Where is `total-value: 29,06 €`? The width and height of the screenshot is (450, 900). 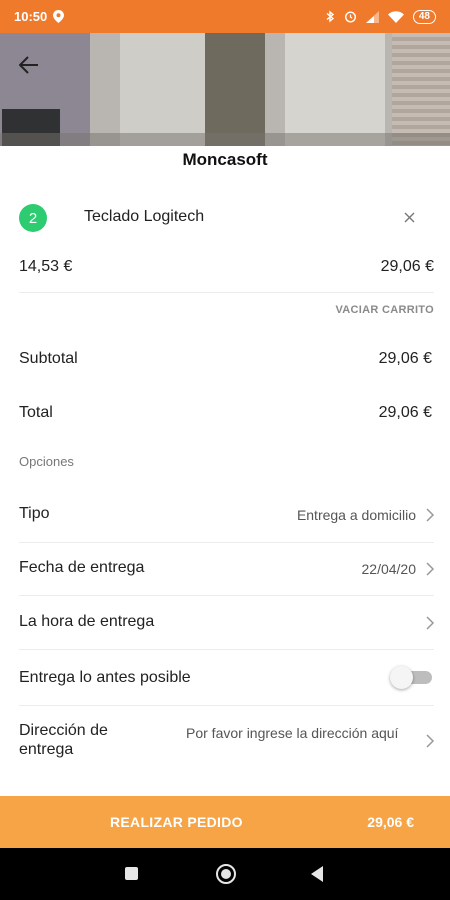 total-value: 29,06 € is located at coordinates (405, 412).